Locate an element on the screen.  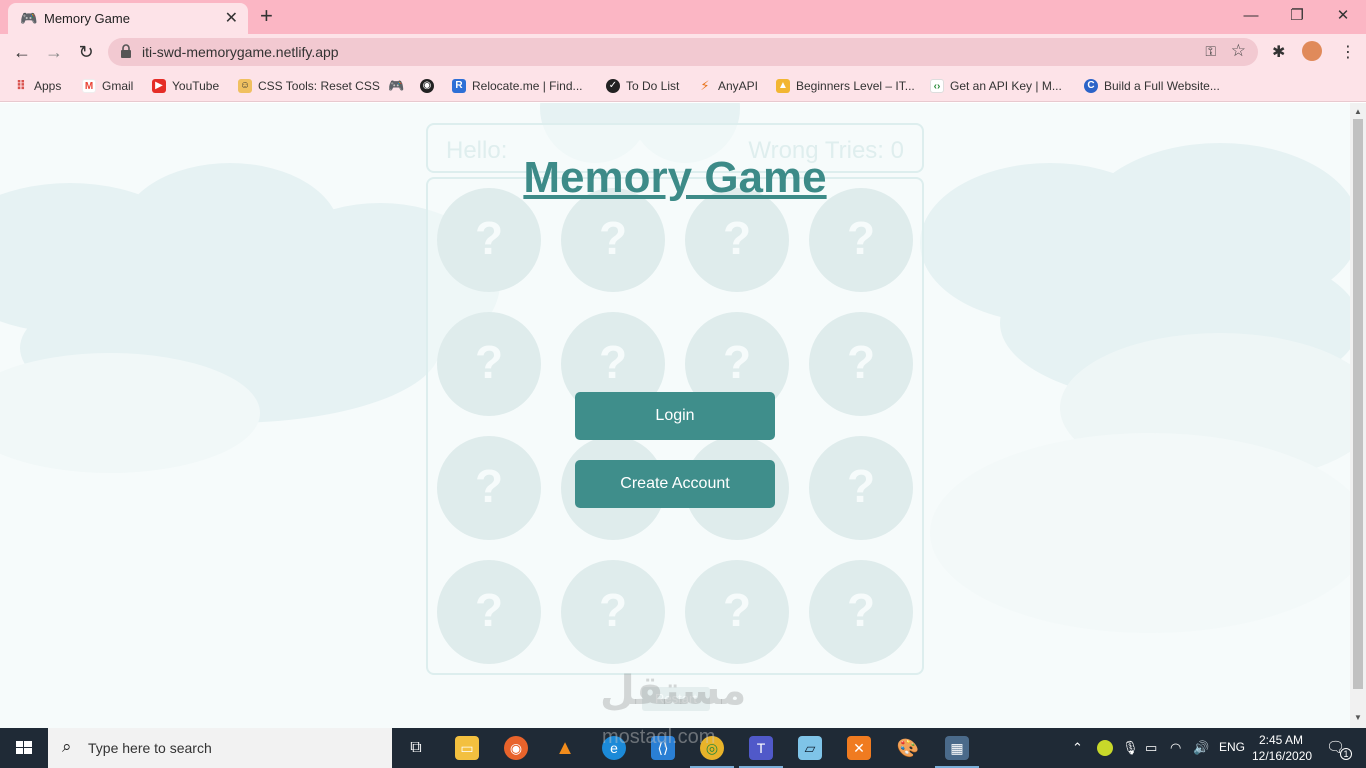
scrollbar-thumb is located at coordinates (1358, 404).